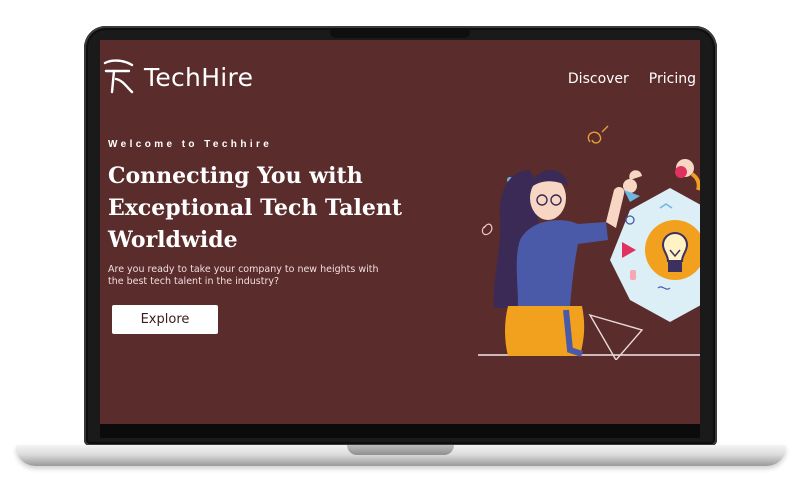 The image size is (800, 500). What do you see at coordinates (632, 79) in the screenshot?
I see `top-nav: Discover Pricing` at bounding box center [632, 79].